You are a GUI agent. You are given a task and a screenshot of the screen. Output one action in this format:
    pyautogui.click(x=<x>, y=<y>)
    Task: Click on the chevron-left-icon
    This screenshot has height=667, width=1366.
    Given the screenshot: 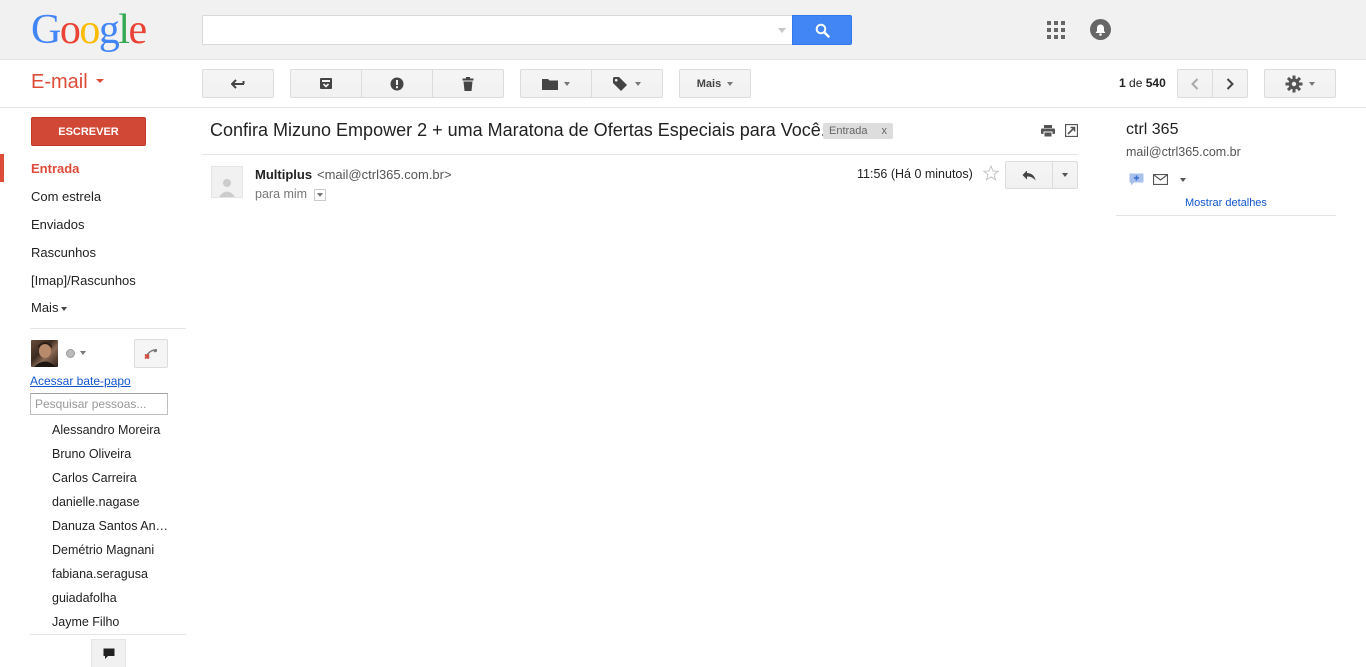 What is the action you would take?
    pyautogui.click(x=1195, y=83)
    